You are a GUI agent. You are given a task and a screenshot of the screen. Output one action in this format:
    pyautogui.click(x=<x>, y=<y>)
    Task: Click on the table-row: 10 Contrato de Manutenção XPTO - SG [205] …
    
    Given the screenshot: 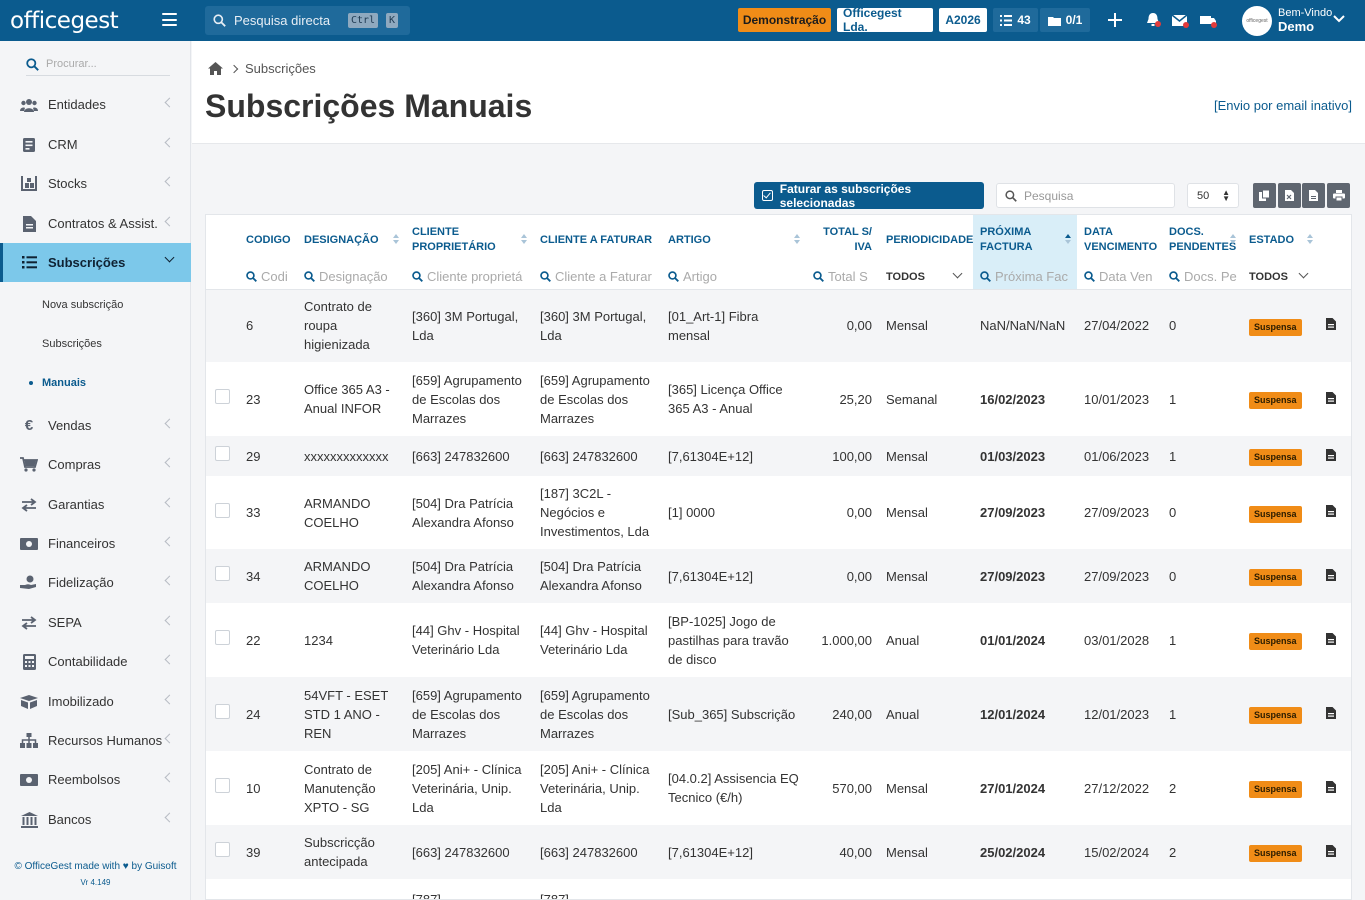 What is the action you would take?
    pyautogui.click(x=778, y=788)
    